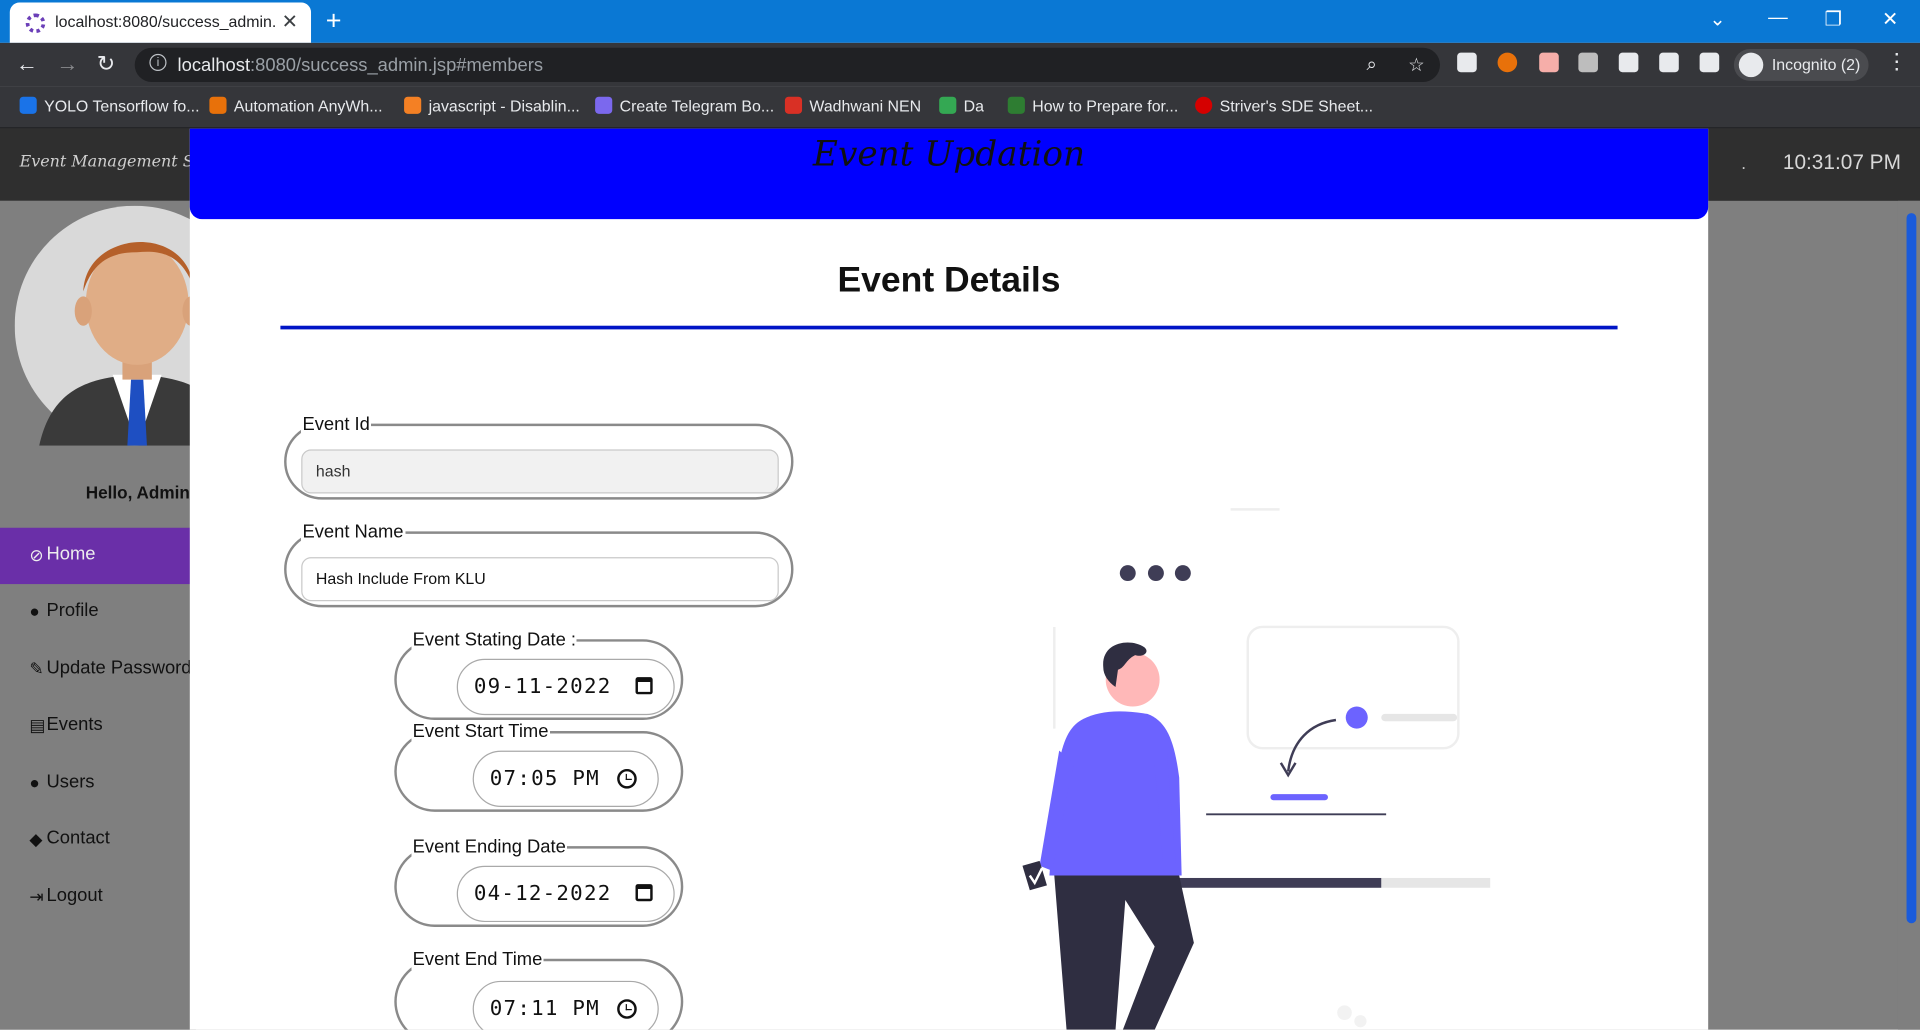  What do you see at coordinates (494, 640) in the screenshot?
I see `start-date-label: Event Stating Date :` at bounding box center [494, 640].